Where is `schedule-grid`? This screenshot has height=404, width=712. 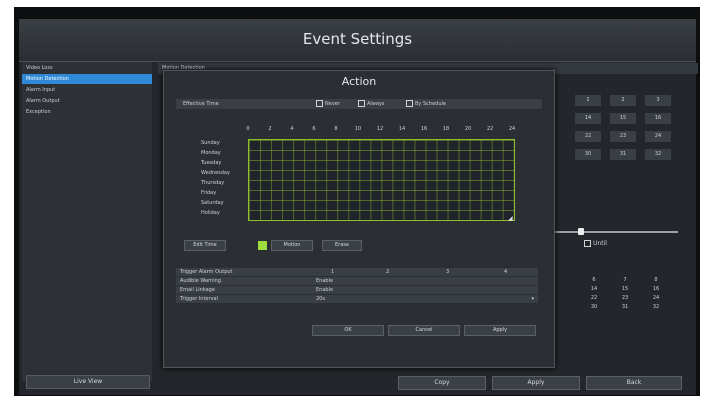
schedule-grid is located at coordinates (381, 180).